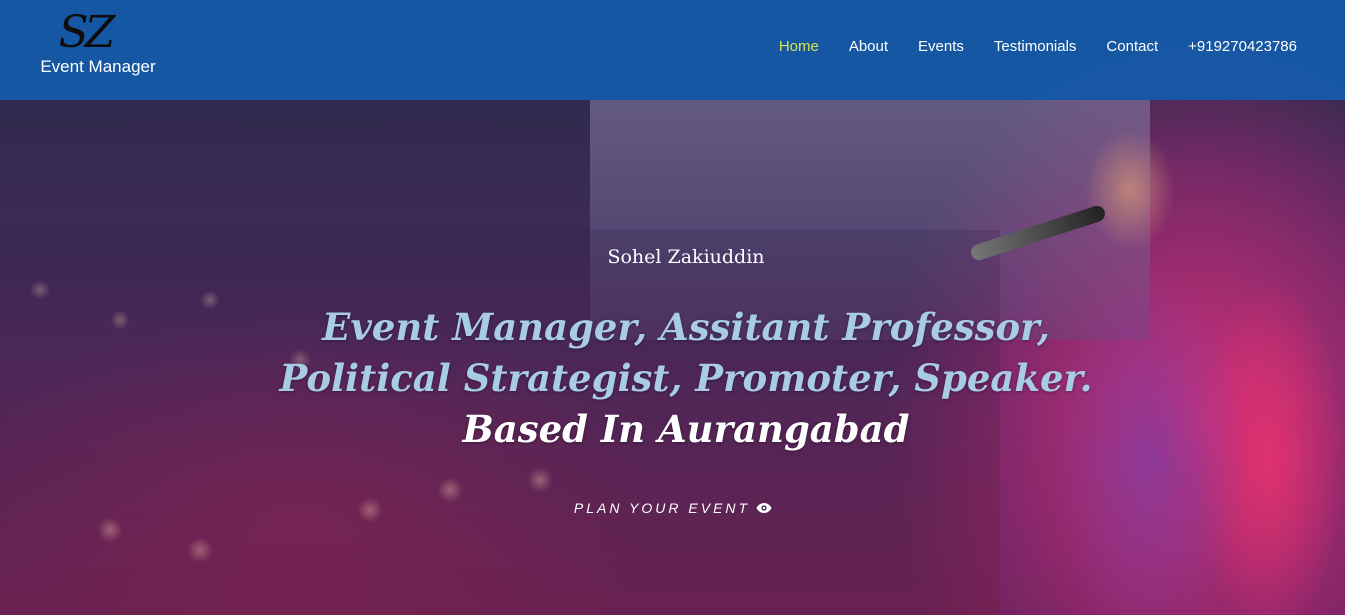 This screenshot has height=615, width=1345. I want to click on logo: SZ Event Manager, so click(98, 48).